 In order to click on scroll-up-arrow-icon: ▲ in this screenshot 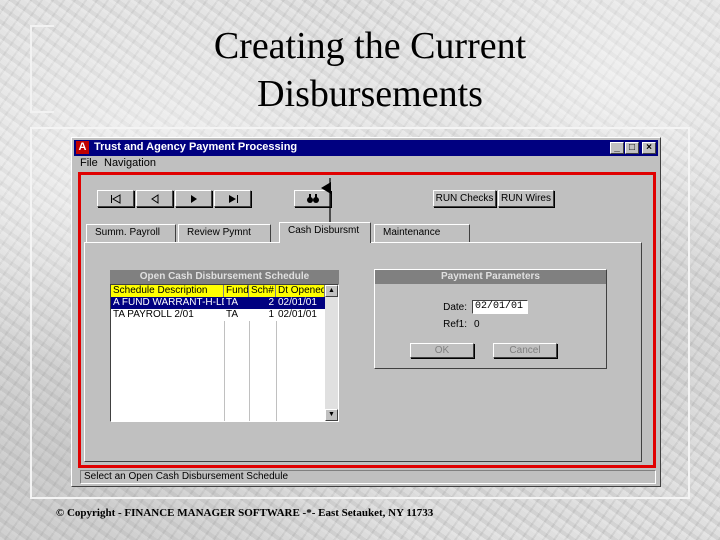, I will do `click(331, 291)`.